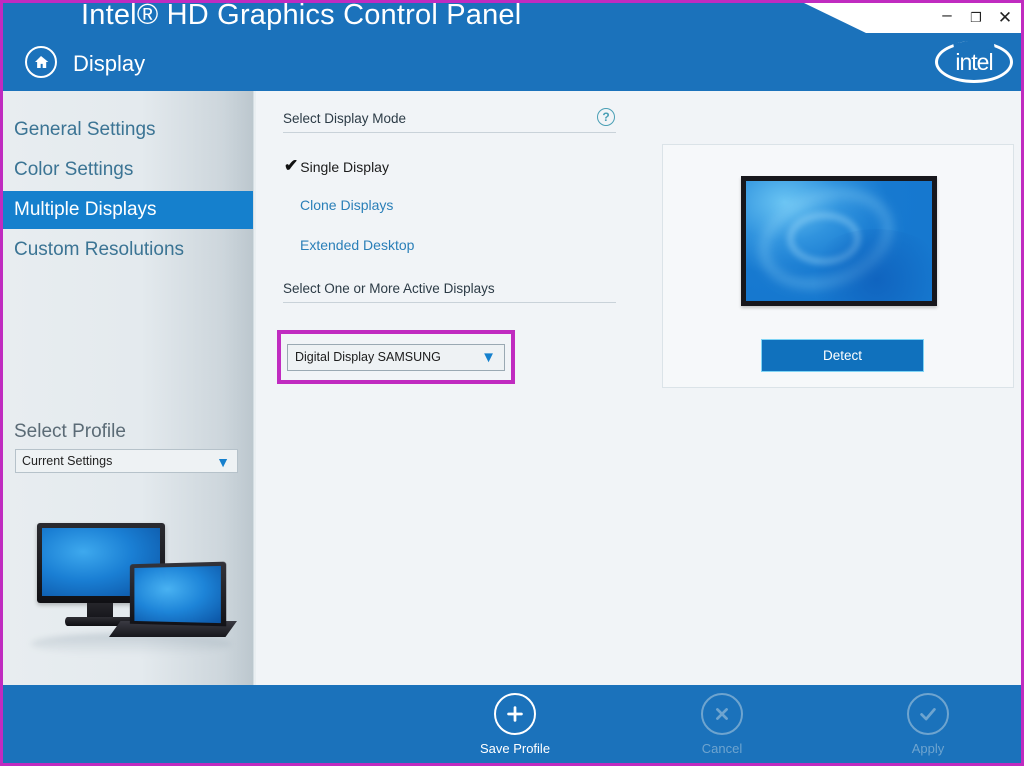  I want to click on help-icon: ?, so click(606, 117).